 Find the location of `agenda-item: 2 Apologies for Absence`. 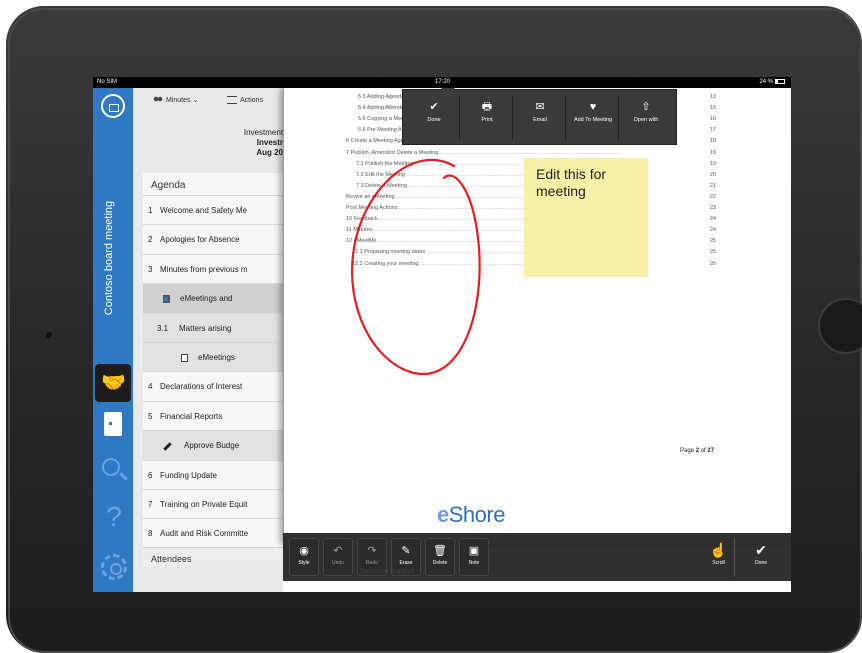

agenda-item: 2 Apologies for Absence is located at coordinates (213, 240).